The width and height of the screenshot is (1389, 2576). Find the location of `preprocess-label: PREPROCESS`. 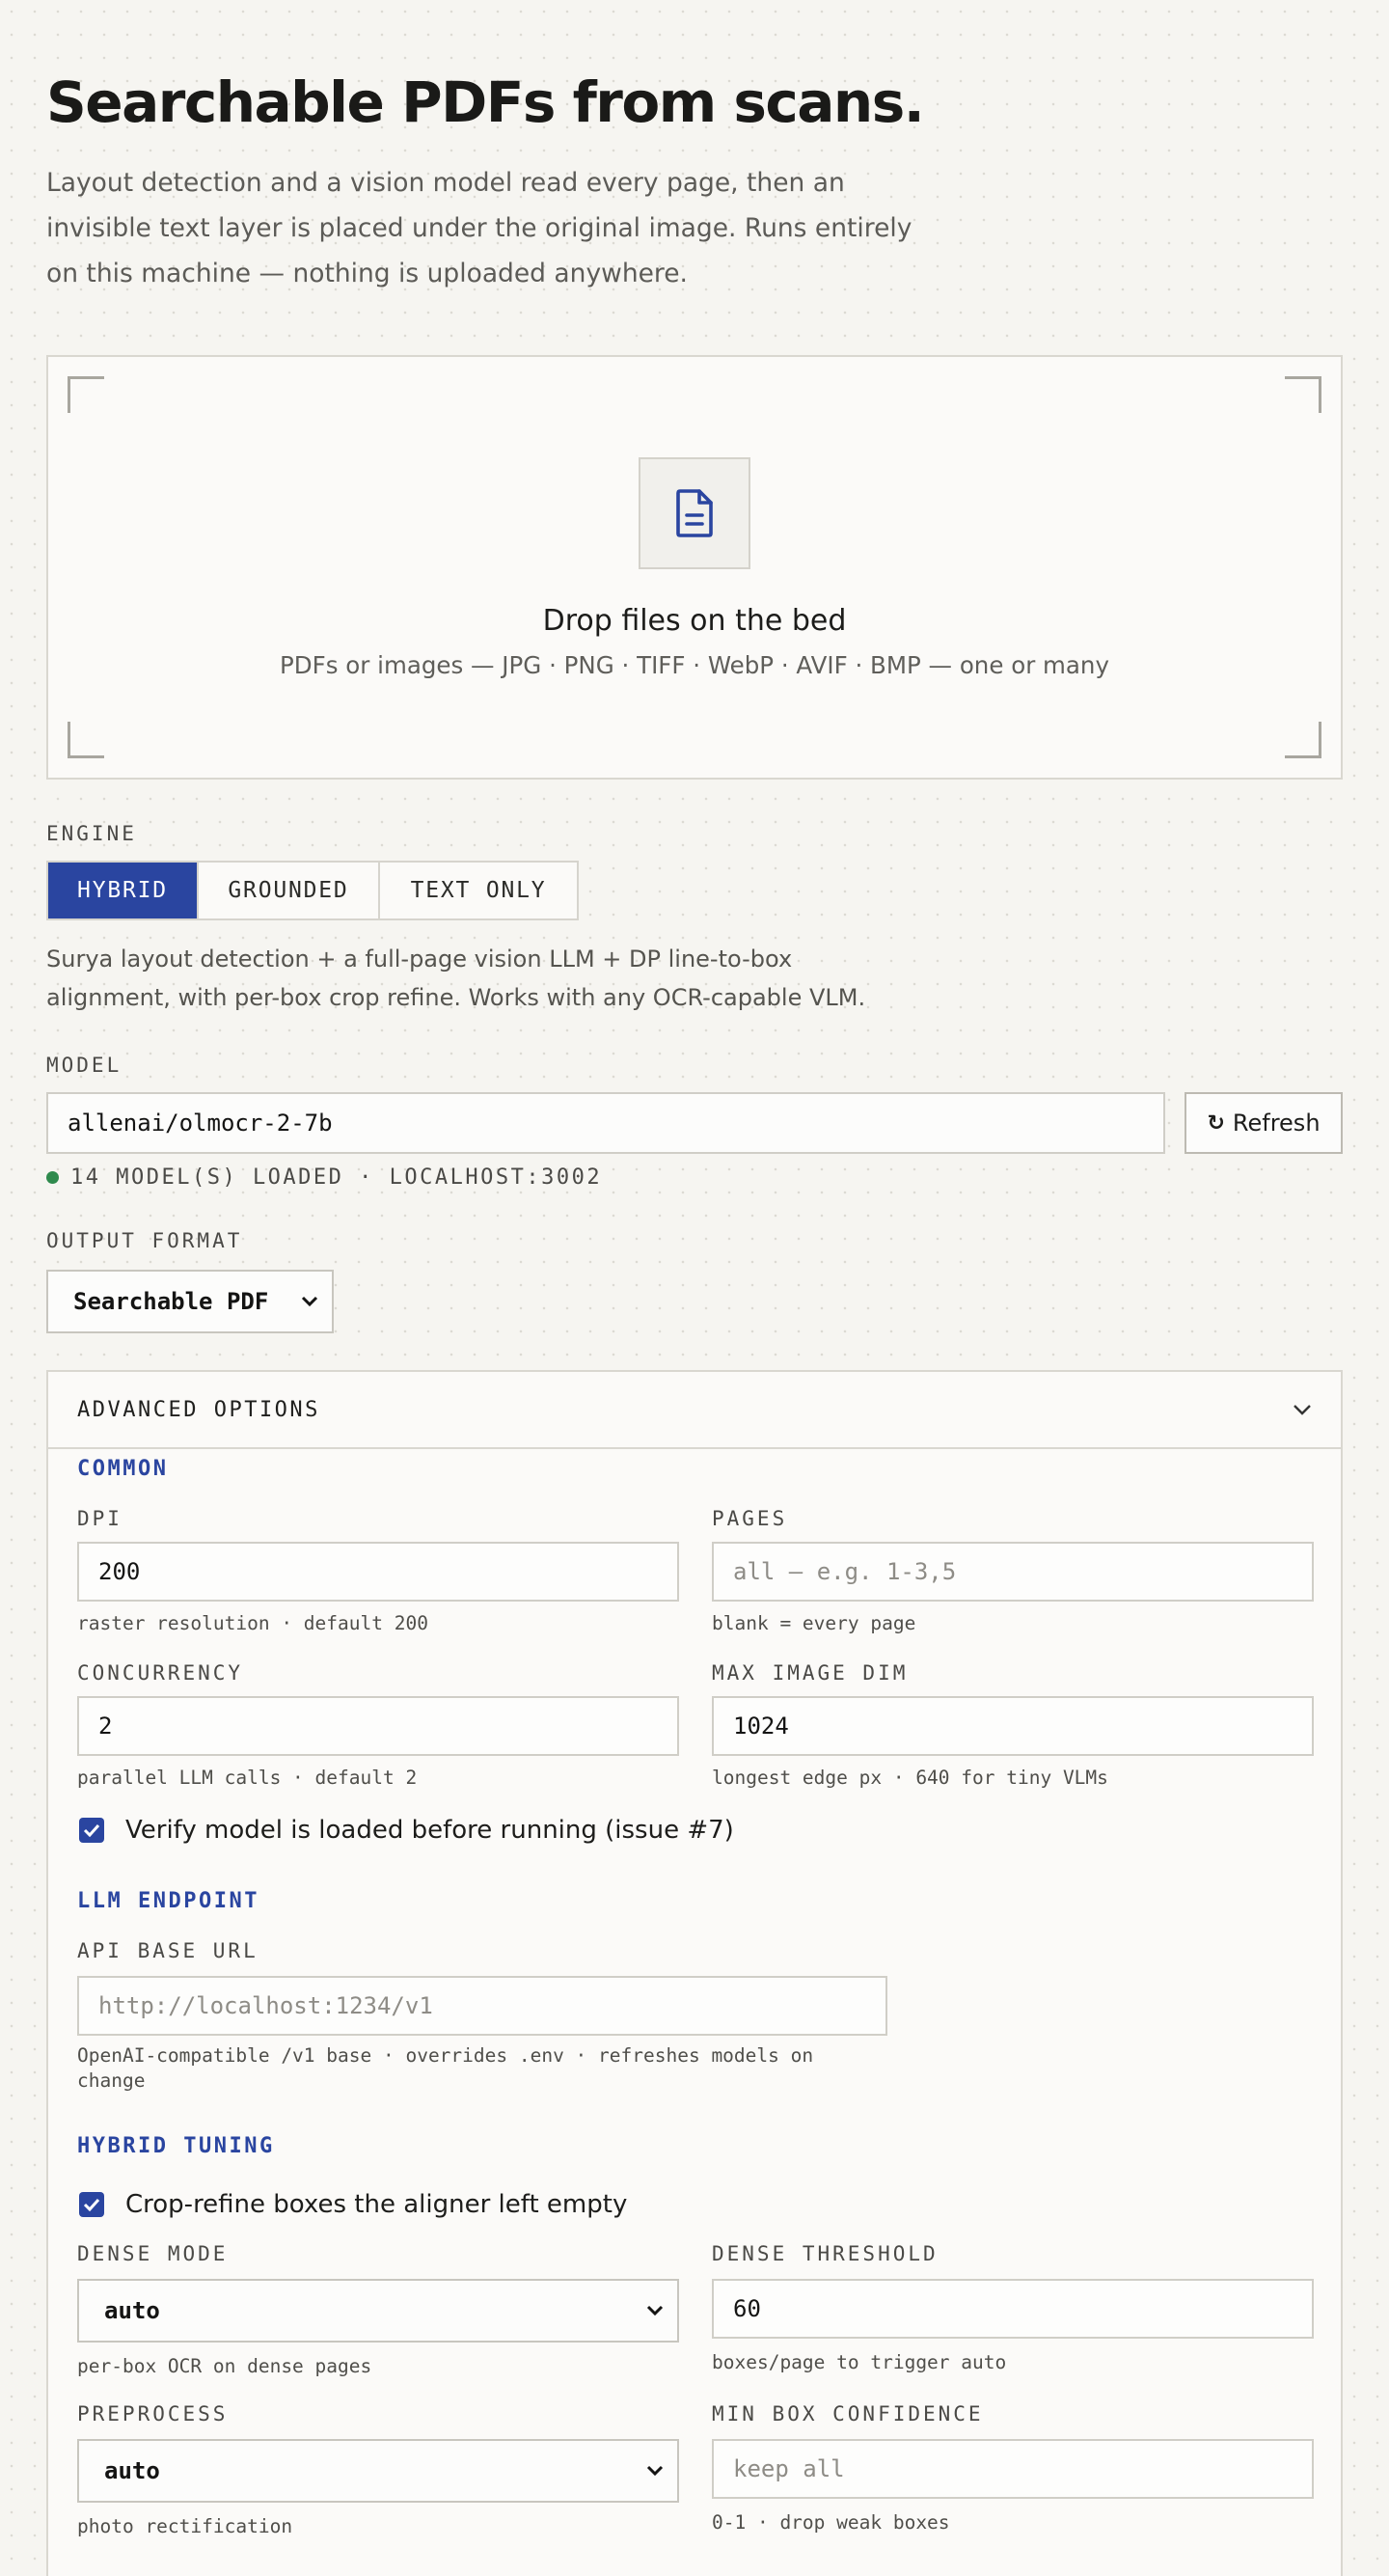

preprocess-label: PREPROCESS is located at coordinates (153, 2413).